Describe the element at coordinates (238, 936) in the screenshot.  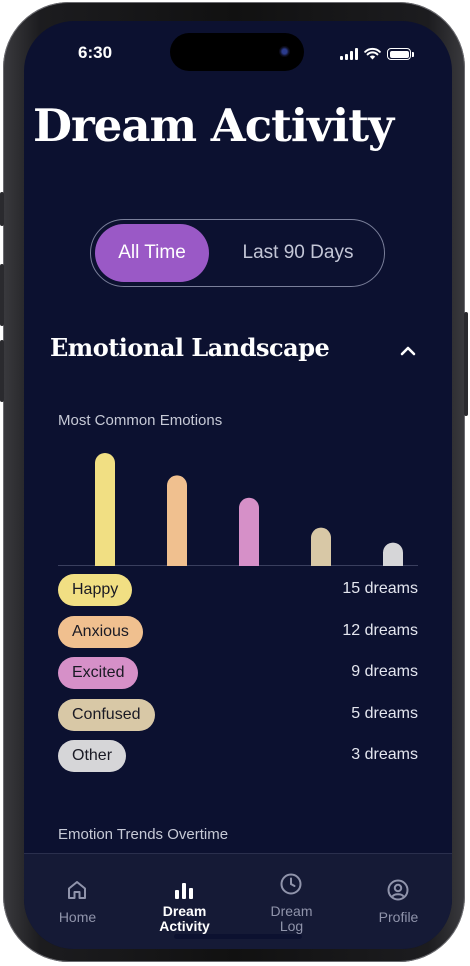
I see `home-indicator` at that location.